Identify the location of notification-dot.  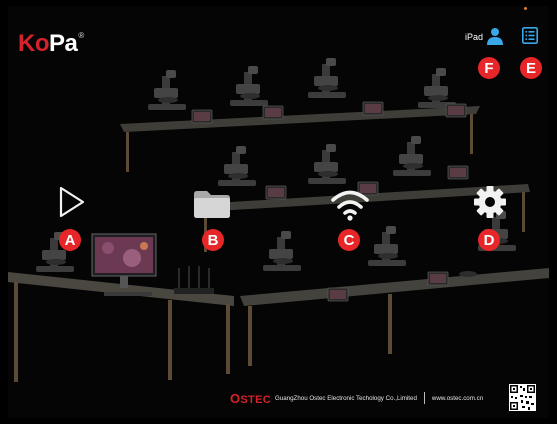
(525, 8).